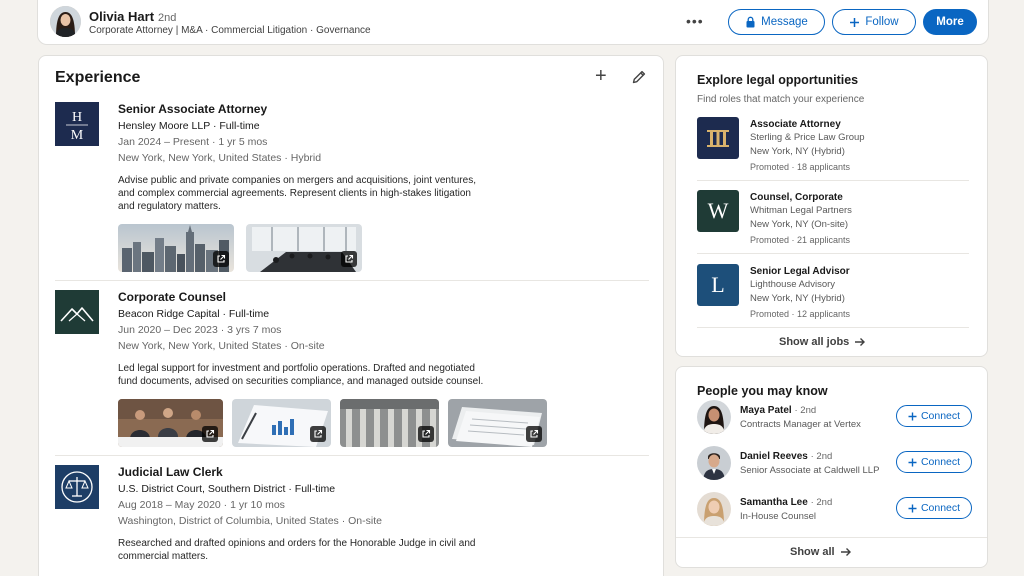 The image size is (1024, 576). I want to click on pillar-logo, so click(718, 138).